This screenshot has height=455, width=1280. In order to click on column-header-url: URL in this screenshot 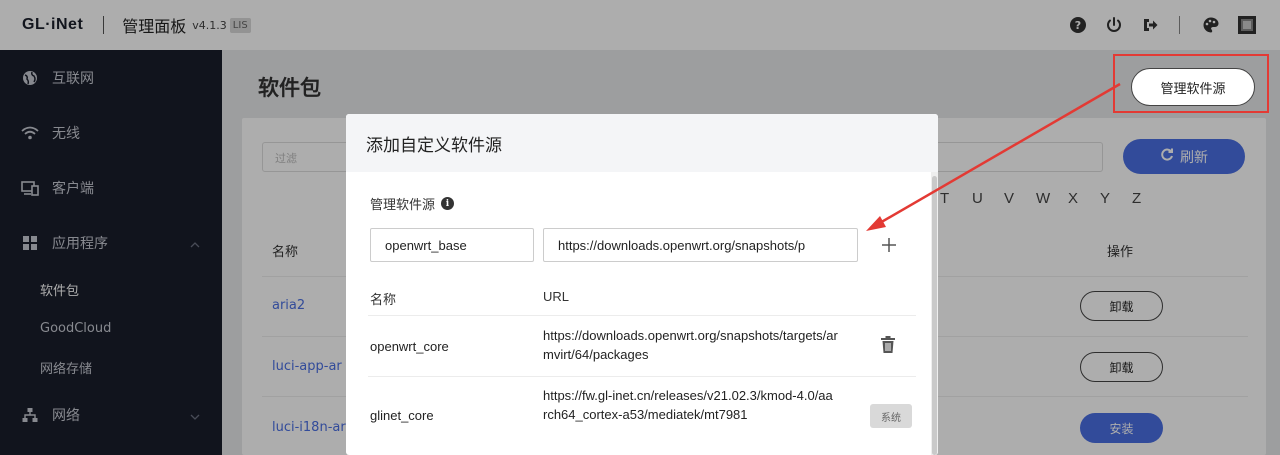, I will do `click(556, 296)`.